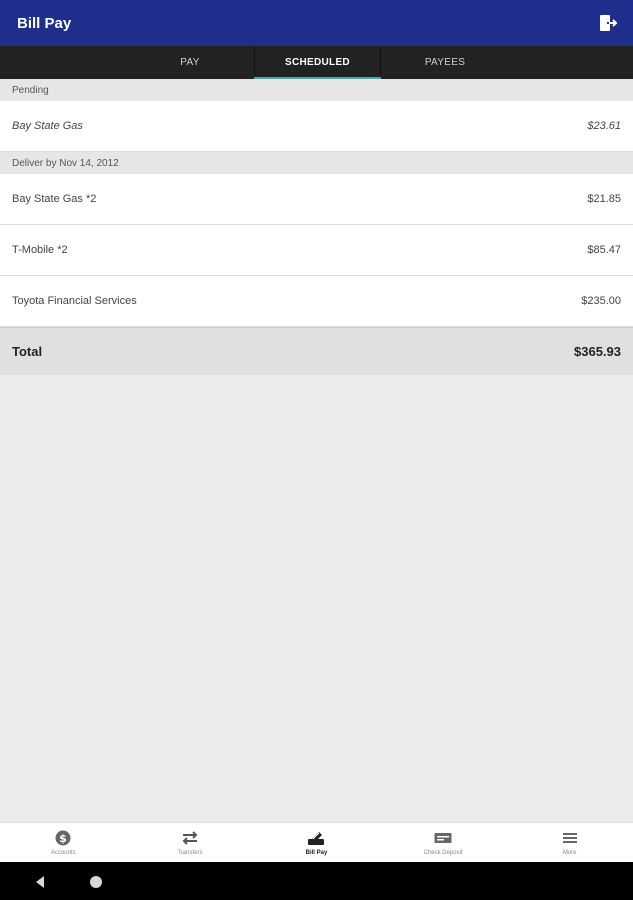 The height and width of the screenshot is (900, 633). I want to click on list-item: T-Mobile *2 $85.47, so click(316, 250).